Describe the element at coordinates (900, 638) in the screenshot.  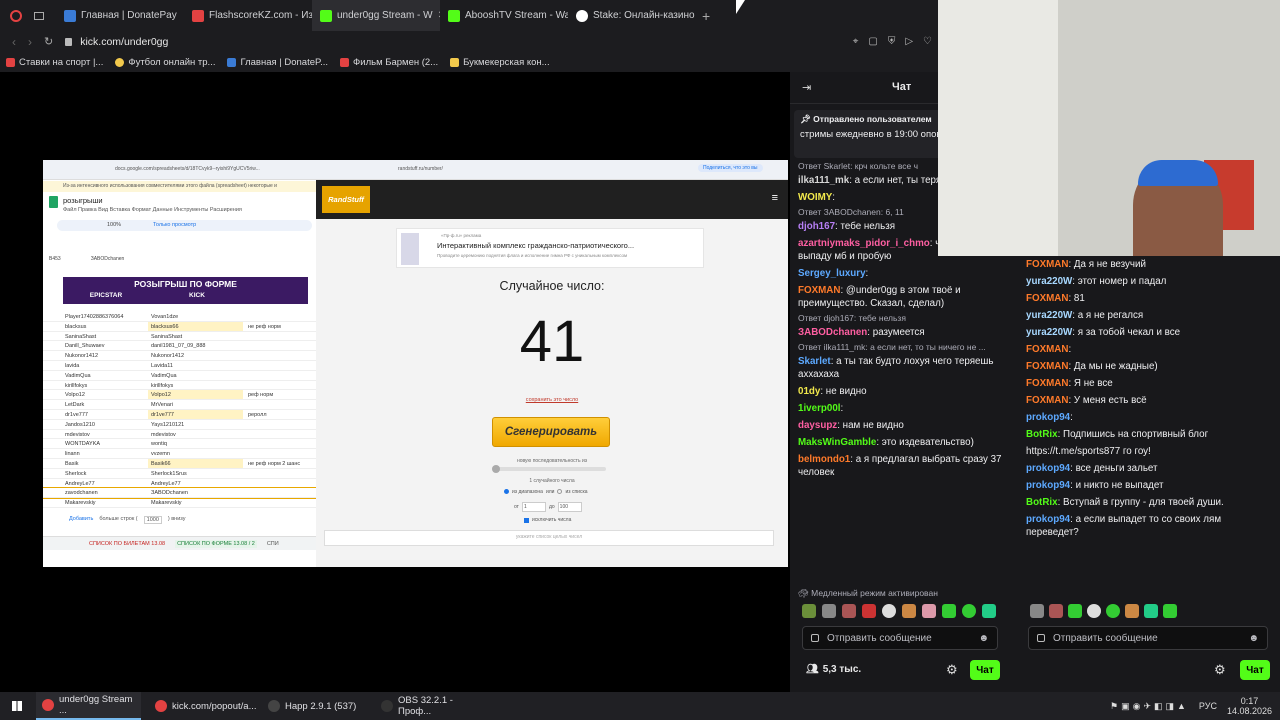
I see `chat-input: Отправить сообщение ☻` at that location.